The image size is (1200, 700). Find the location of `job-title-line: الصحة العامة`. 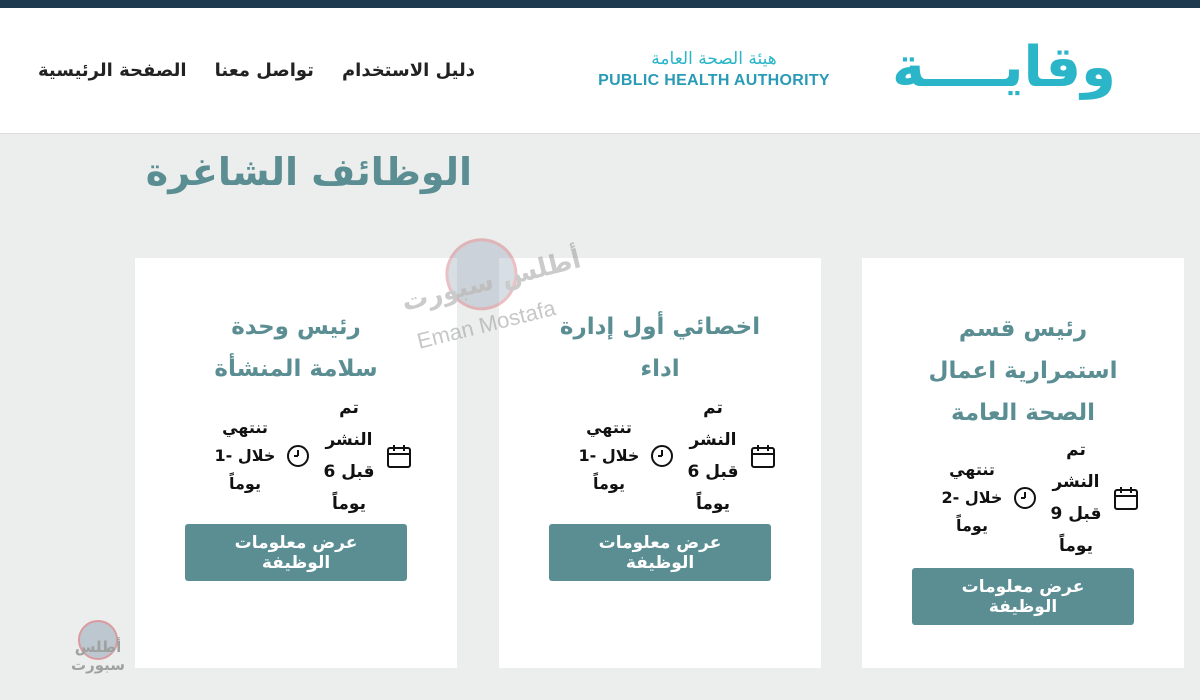

job-title-line: الصحة العامة is located at coordinates (1023, 413).